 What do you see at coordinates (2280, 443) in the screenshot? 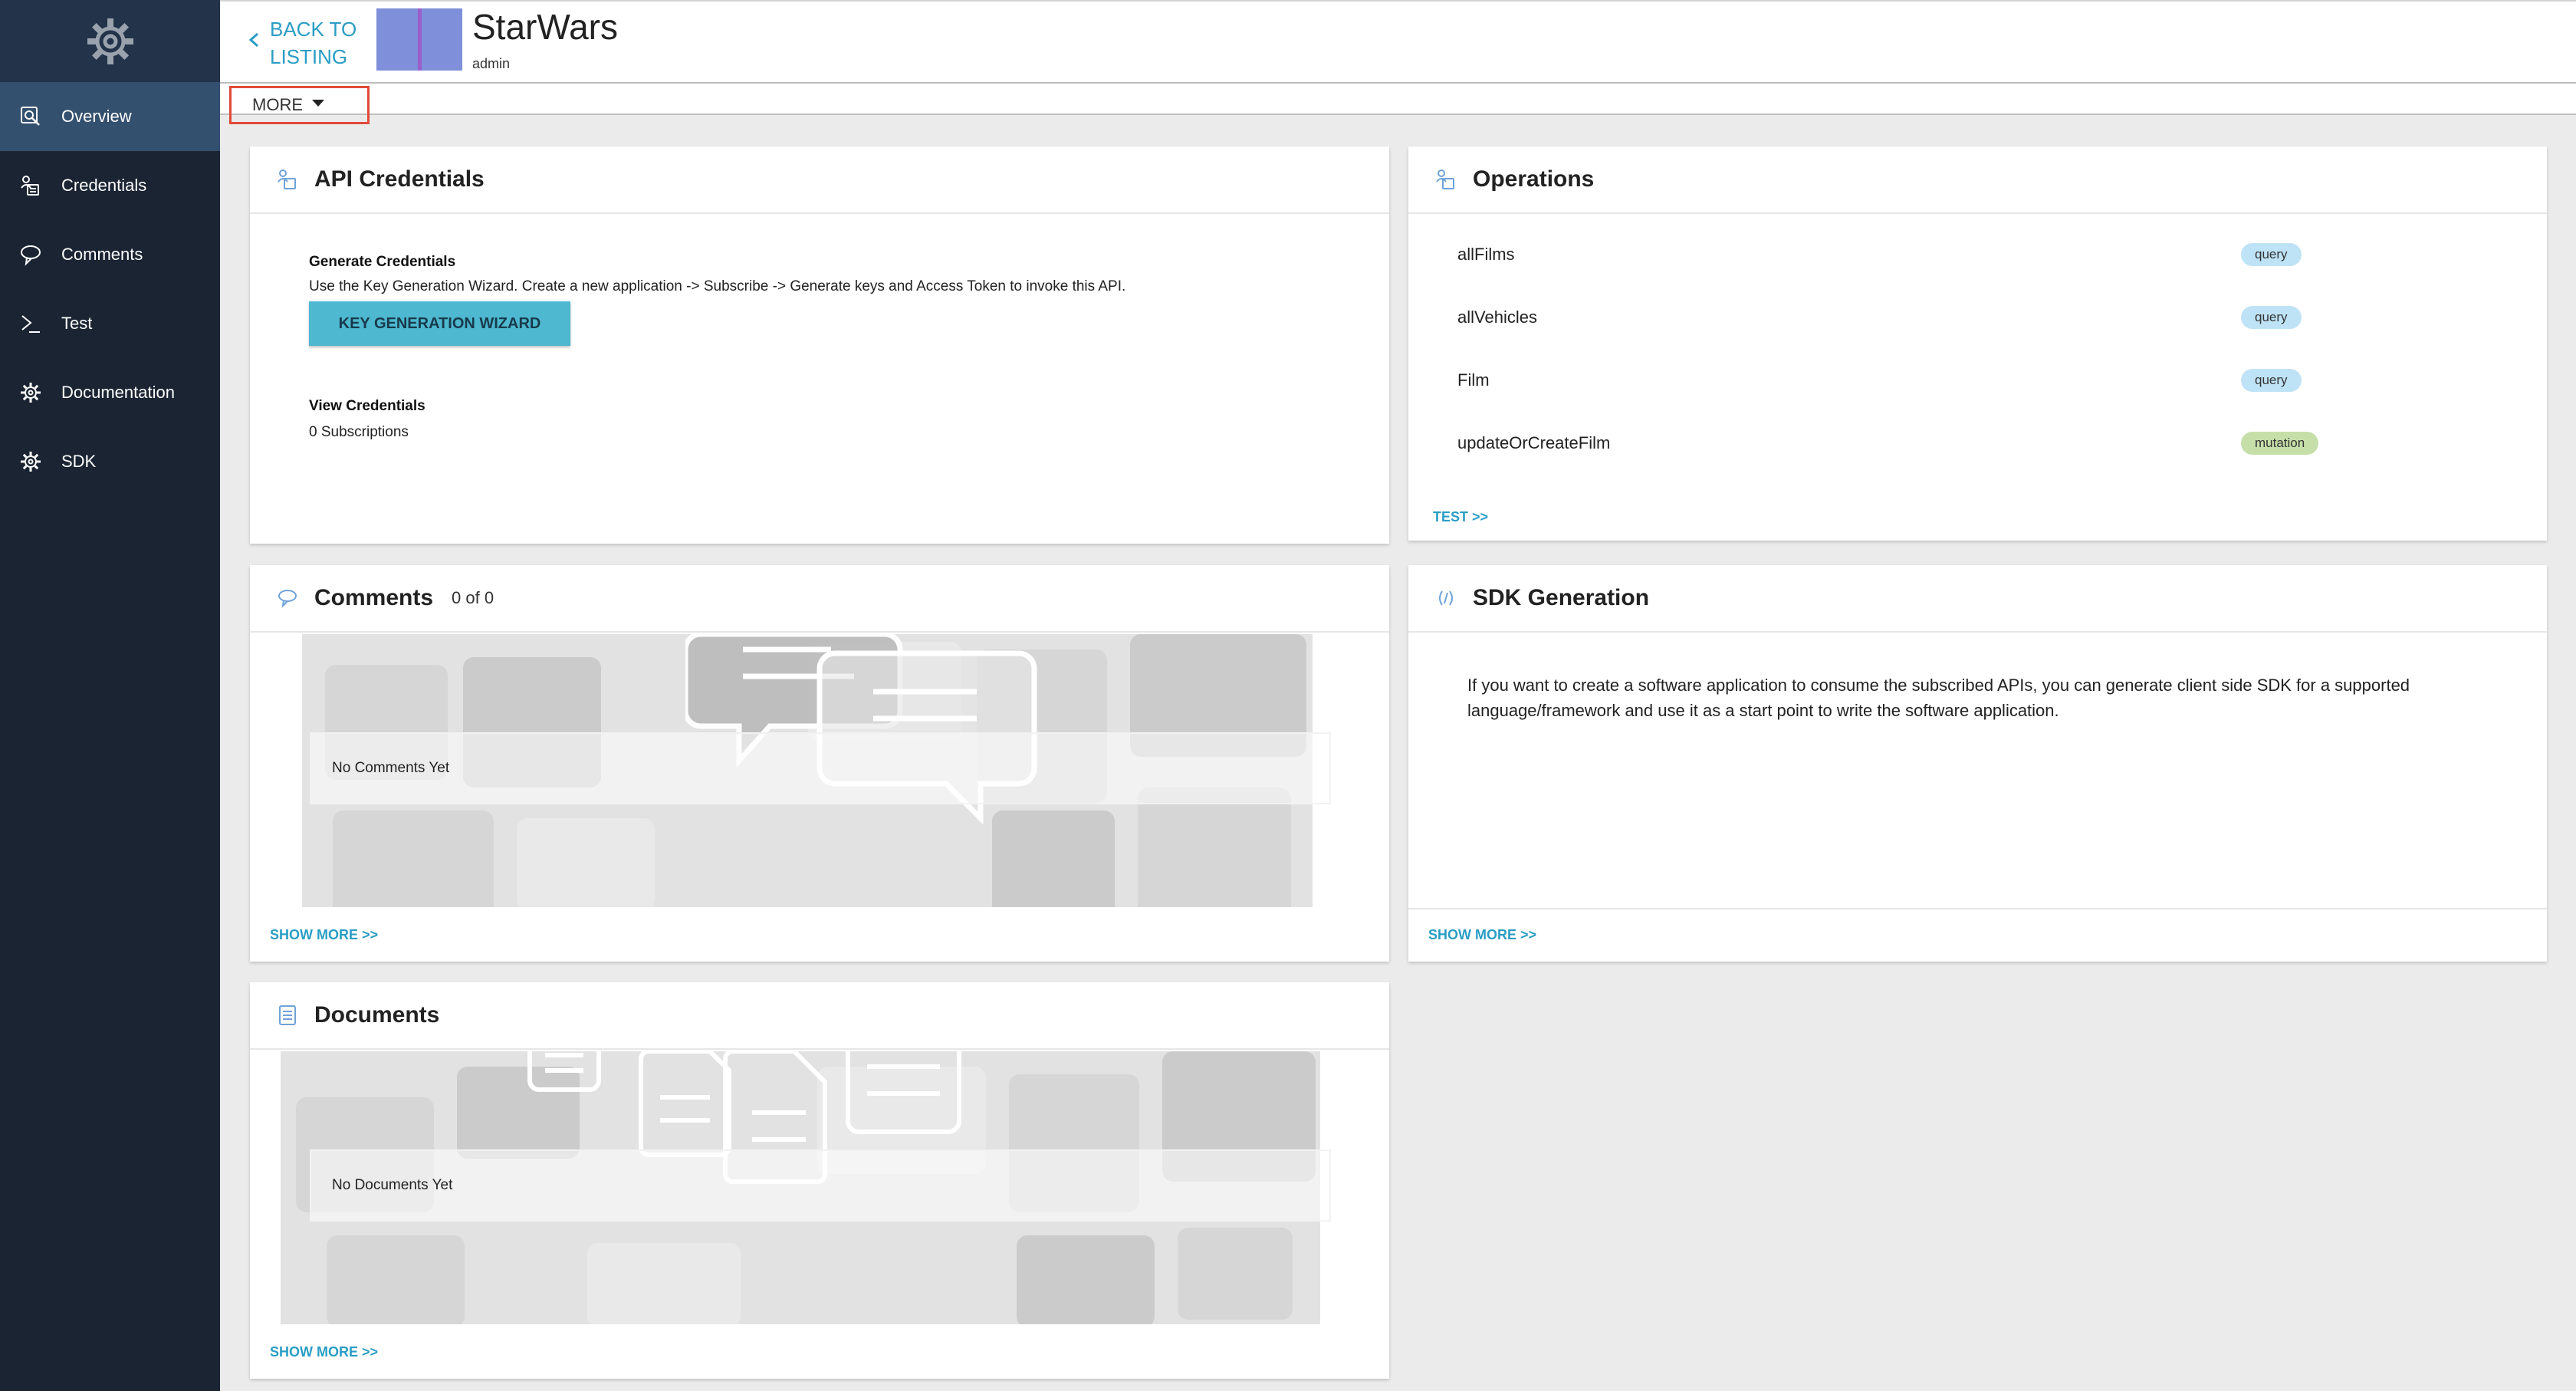
I see `operation-type-badge: mutation` at bounding box center [2280, 443].